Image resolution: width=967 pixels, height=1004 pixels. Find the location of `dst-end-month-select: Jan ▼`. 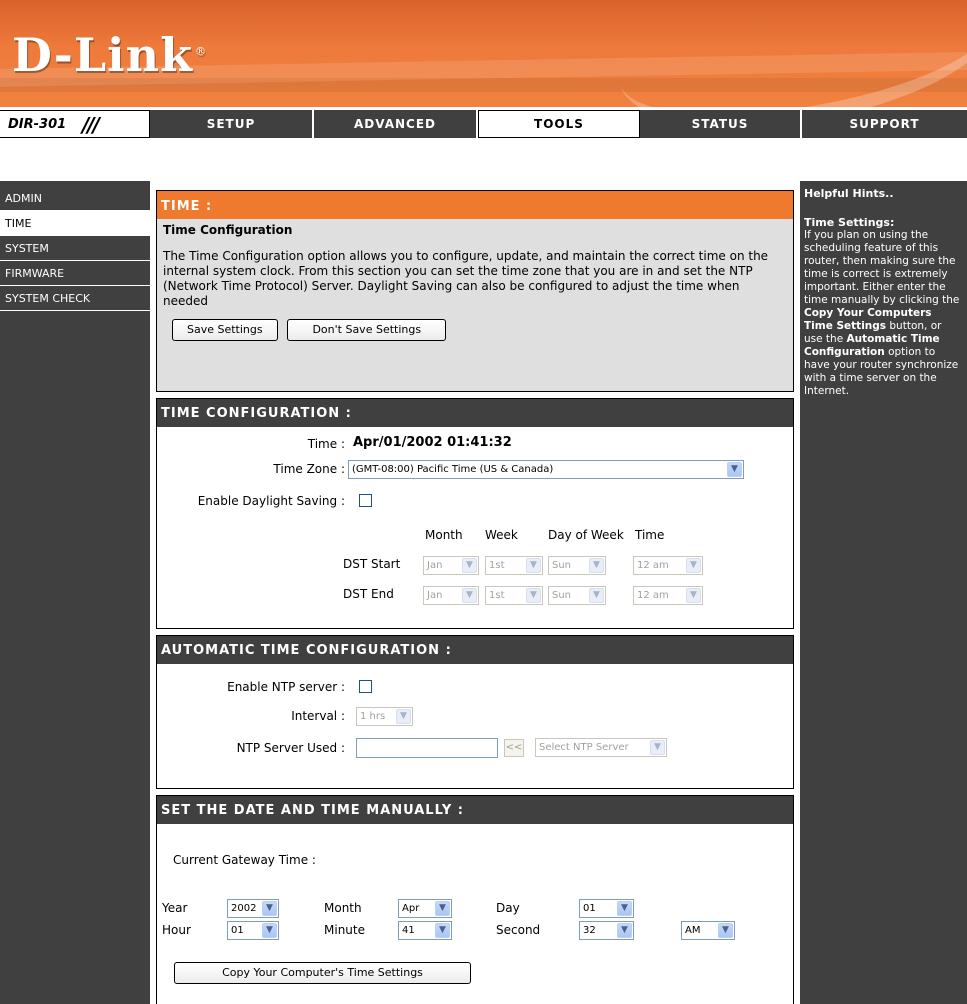

dst-end-month-select: Jan ▼ is located at coordinates (451, 595).